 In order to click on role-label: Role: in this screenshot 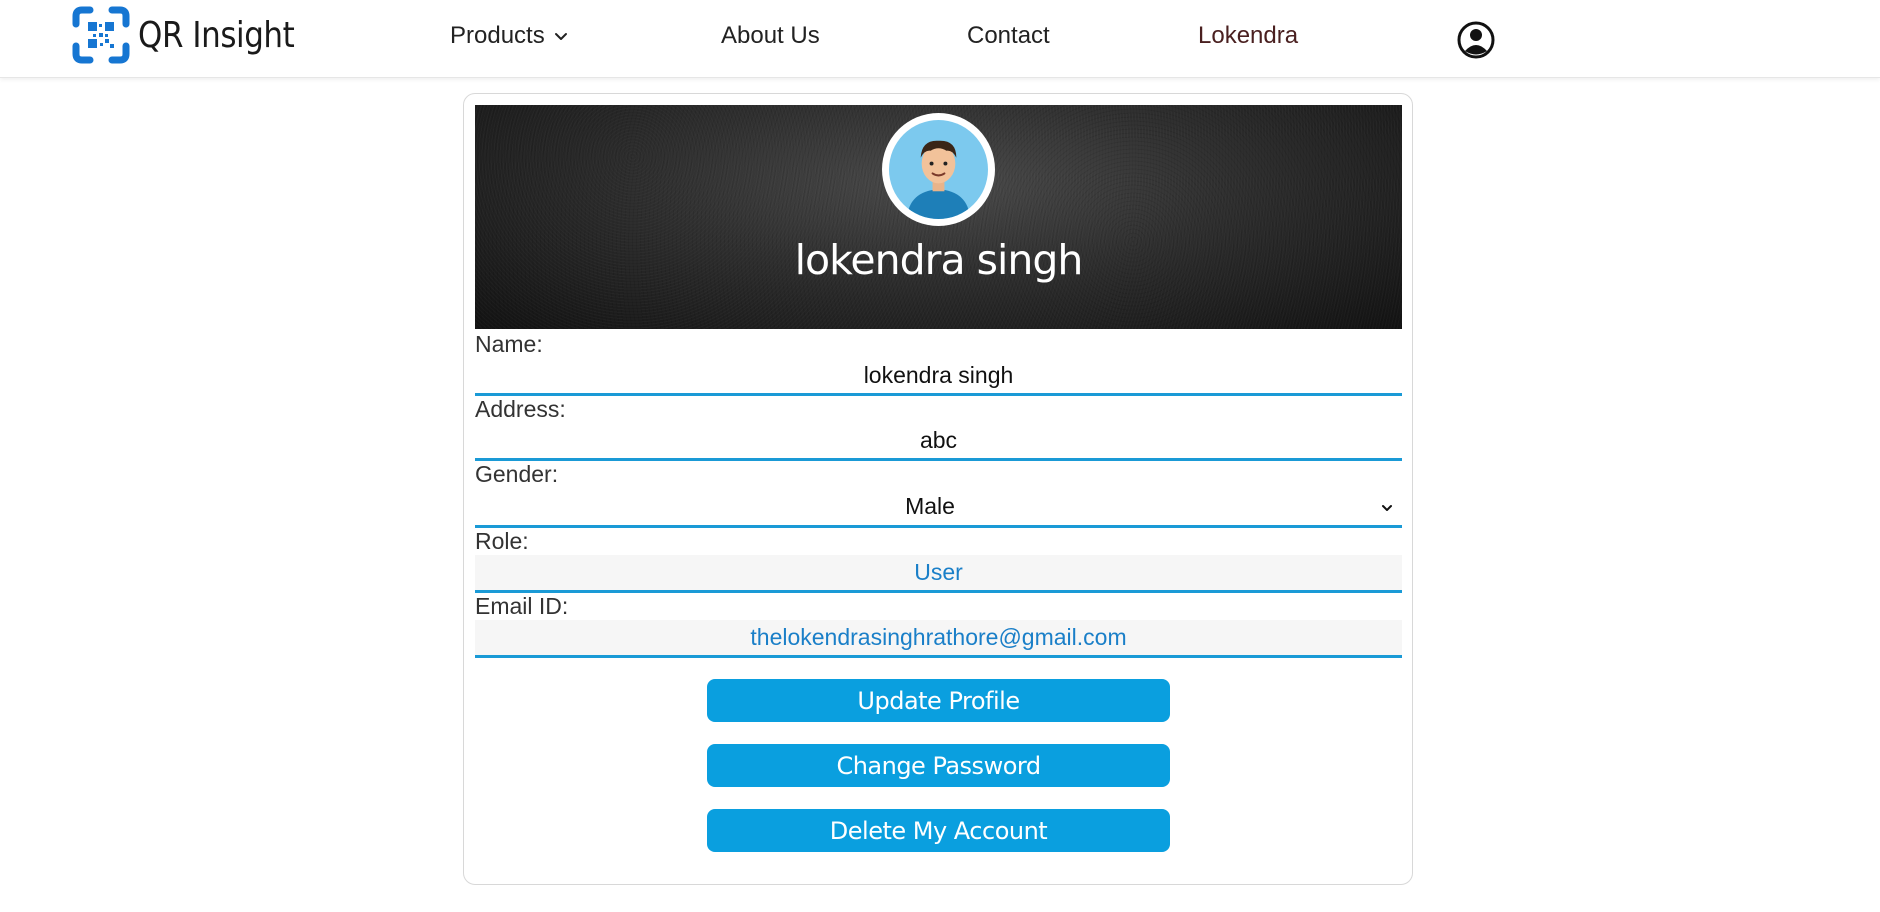, I will do `click(502, 541)`.